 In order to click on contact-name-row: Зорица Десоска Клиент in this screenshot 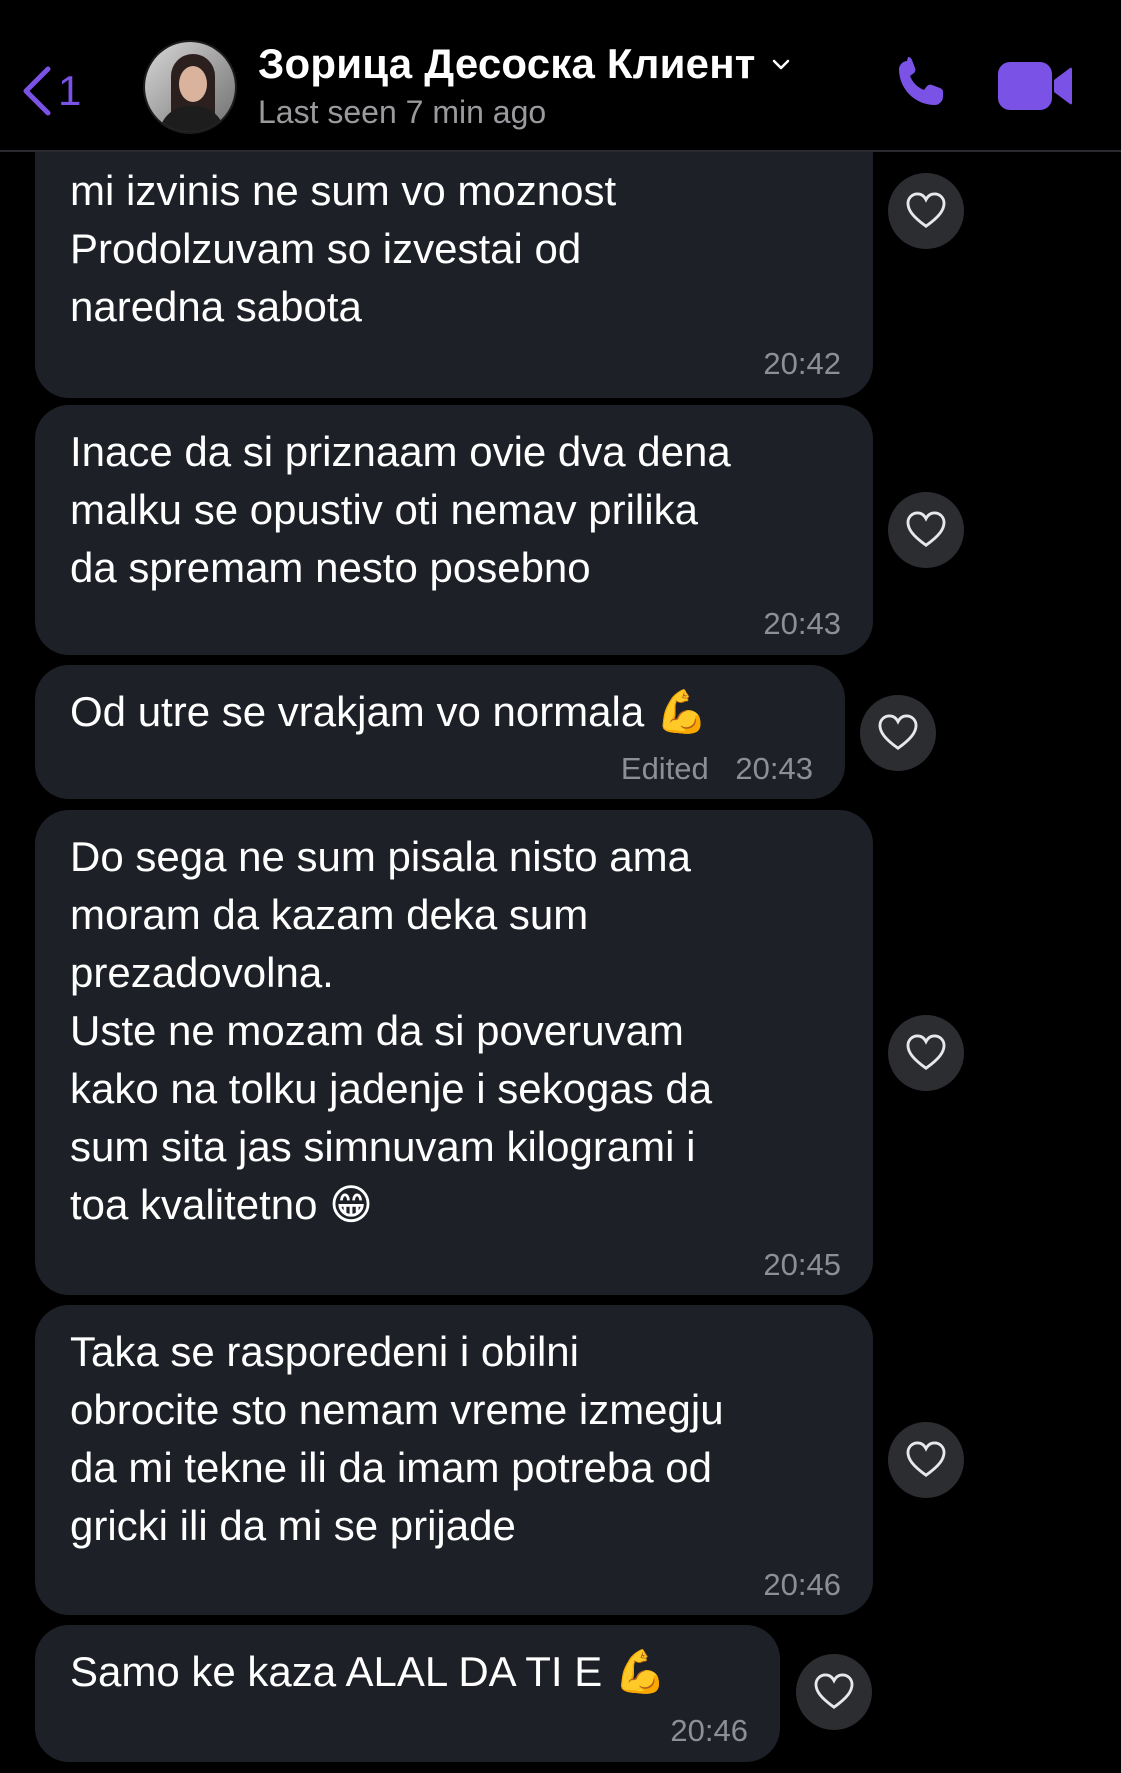, I will do `click(525, 64)`.